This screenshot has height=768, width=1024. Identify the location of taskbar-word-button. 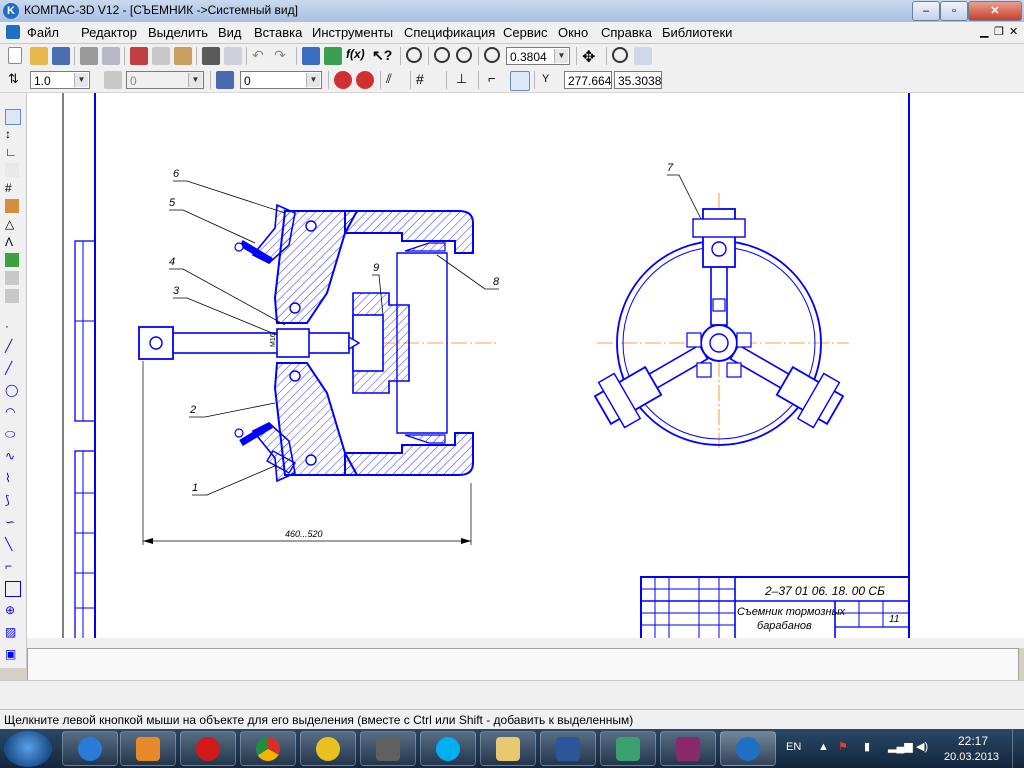
(568, 748).